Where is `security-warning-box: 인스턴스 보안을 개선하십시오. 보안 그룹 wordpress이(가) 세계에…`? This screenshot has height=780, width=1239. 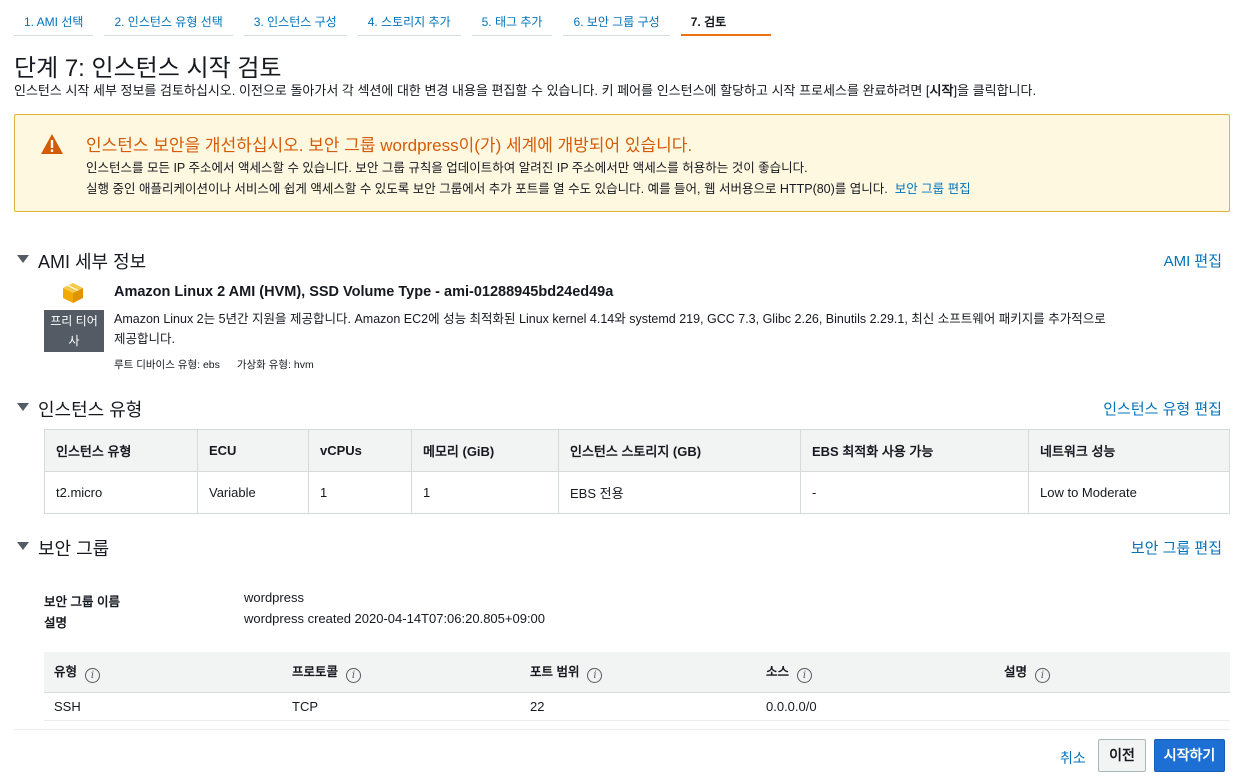 security-warning-box: 인스턴스 보안을 개선하십시오. 보안 그룹 wordpress이(가) 세계에… is located at coordinates (622, 163).